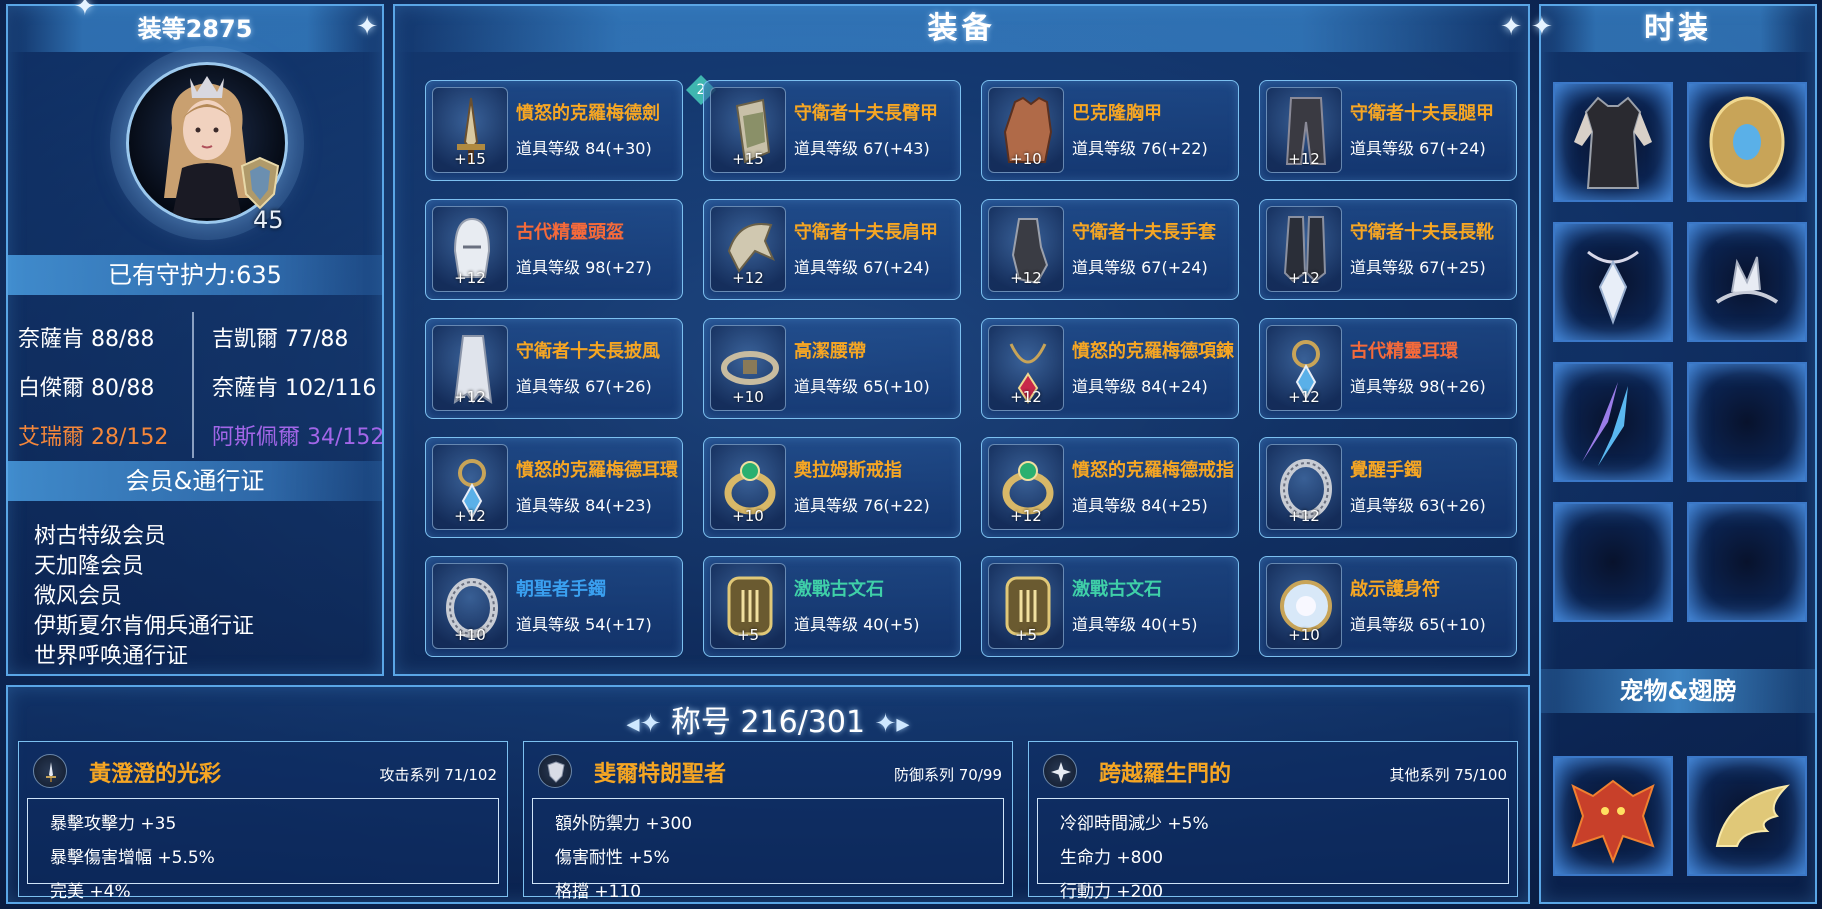 The height and width of the screenshot is (909, 1822). What do you see at coordinates (195, 29) in the screenshot?
I see `gear-score: 装等2875` at bounding box center [195, 29].